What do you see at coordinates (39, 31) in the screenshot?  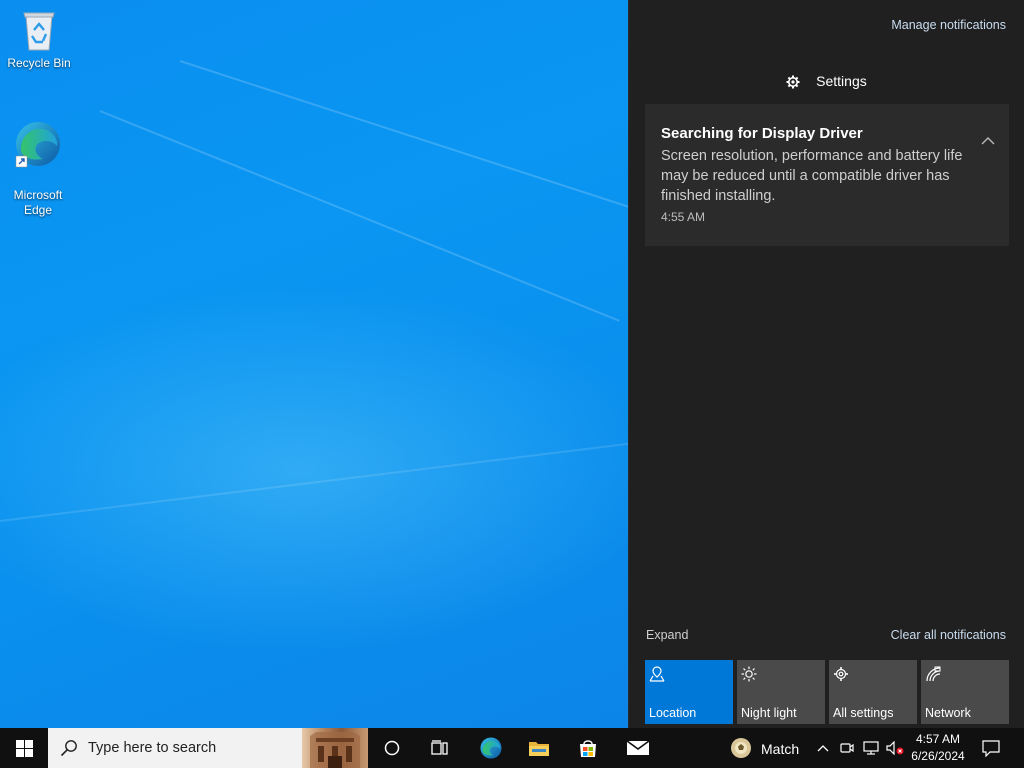 I see `recycle-bin-icon` at bounding box center [39, 31].